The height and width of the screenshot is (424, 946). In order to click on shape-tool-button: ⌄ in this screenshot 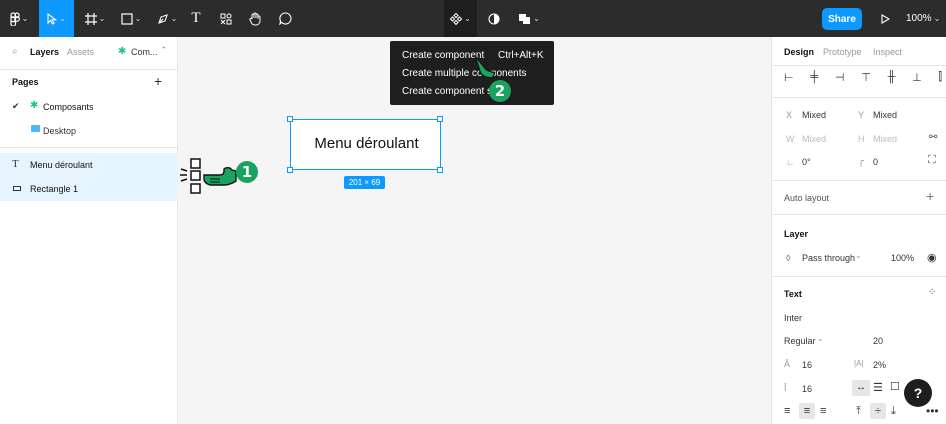, I will do `click(131, 18)`.